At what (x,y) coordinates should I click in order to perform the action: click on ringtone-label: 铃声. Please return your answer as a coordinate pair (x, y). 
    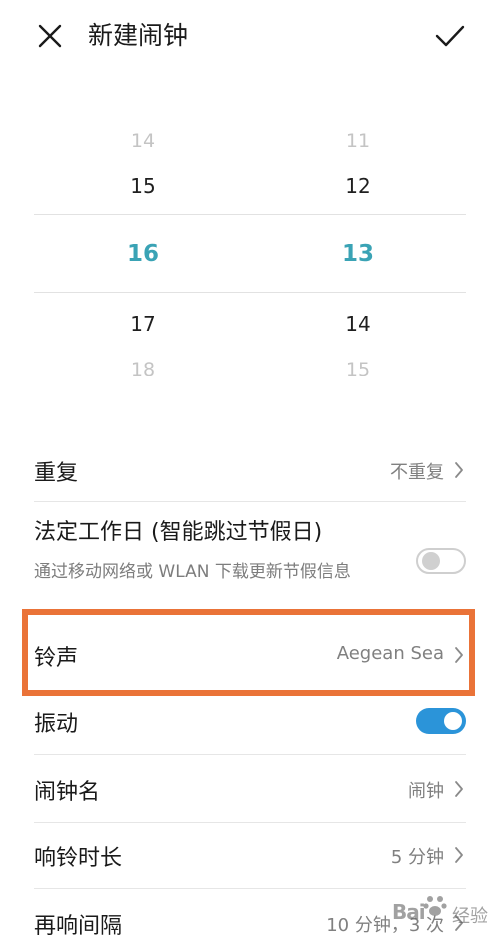
    Looking at the image, I should click on (56, 658).